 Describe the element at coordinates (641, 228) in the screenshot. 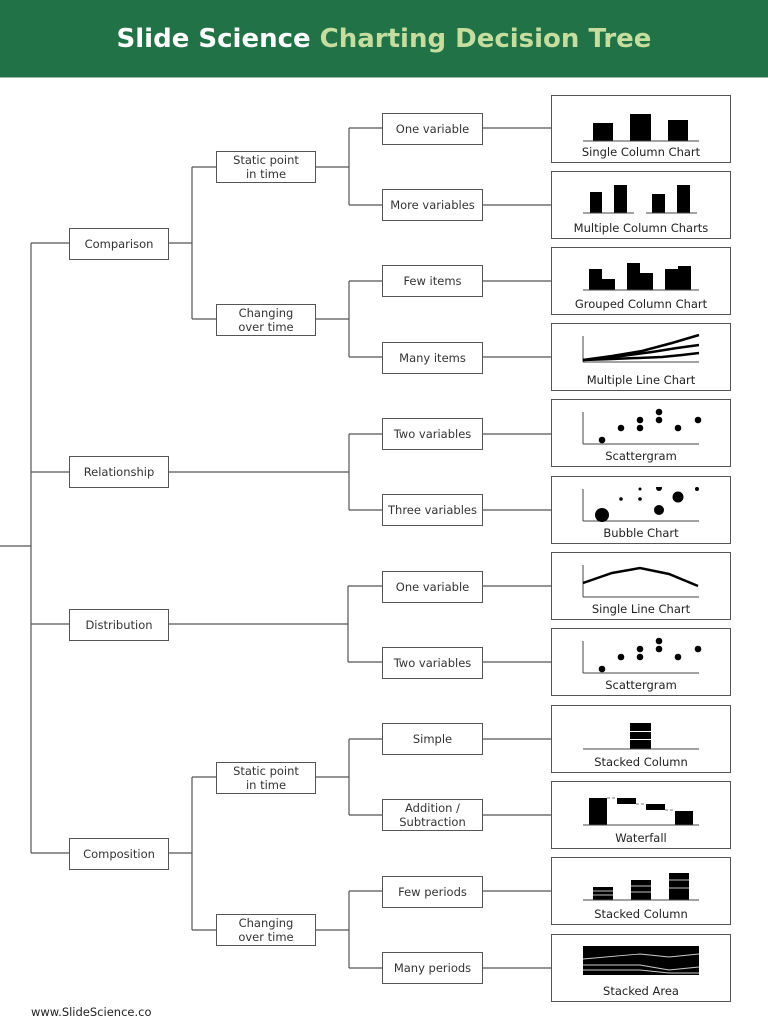

I see `chart-caption: Multiple Column Charts` at that location.